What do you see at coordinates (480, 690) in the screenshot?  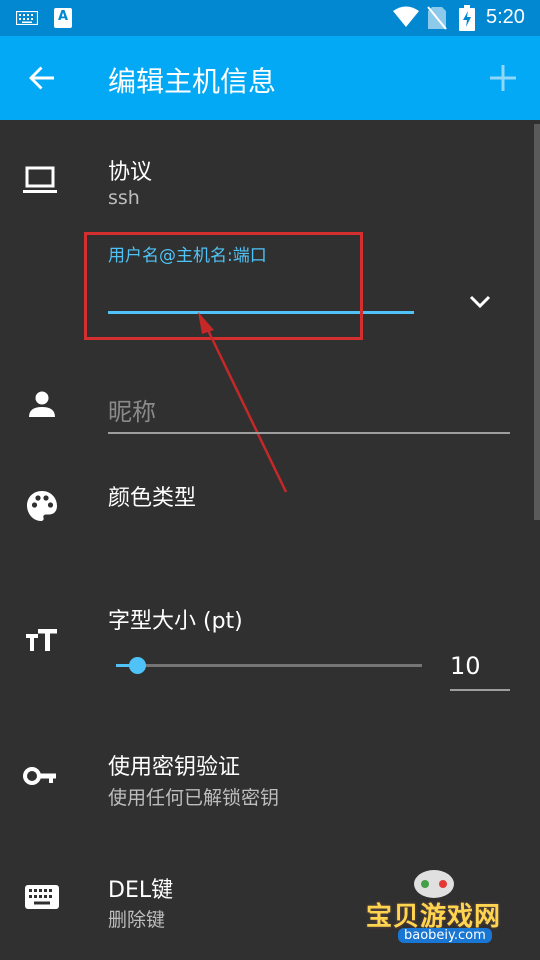 I see `font-size-value-underline` at bounding box center [480, 690].